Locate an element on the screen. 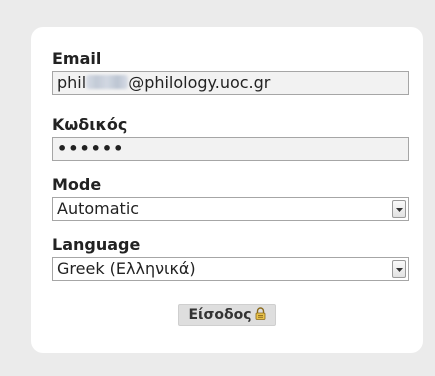  language-selected-value: Greek (Ελληνικά) is located at coordinates (126, 268).